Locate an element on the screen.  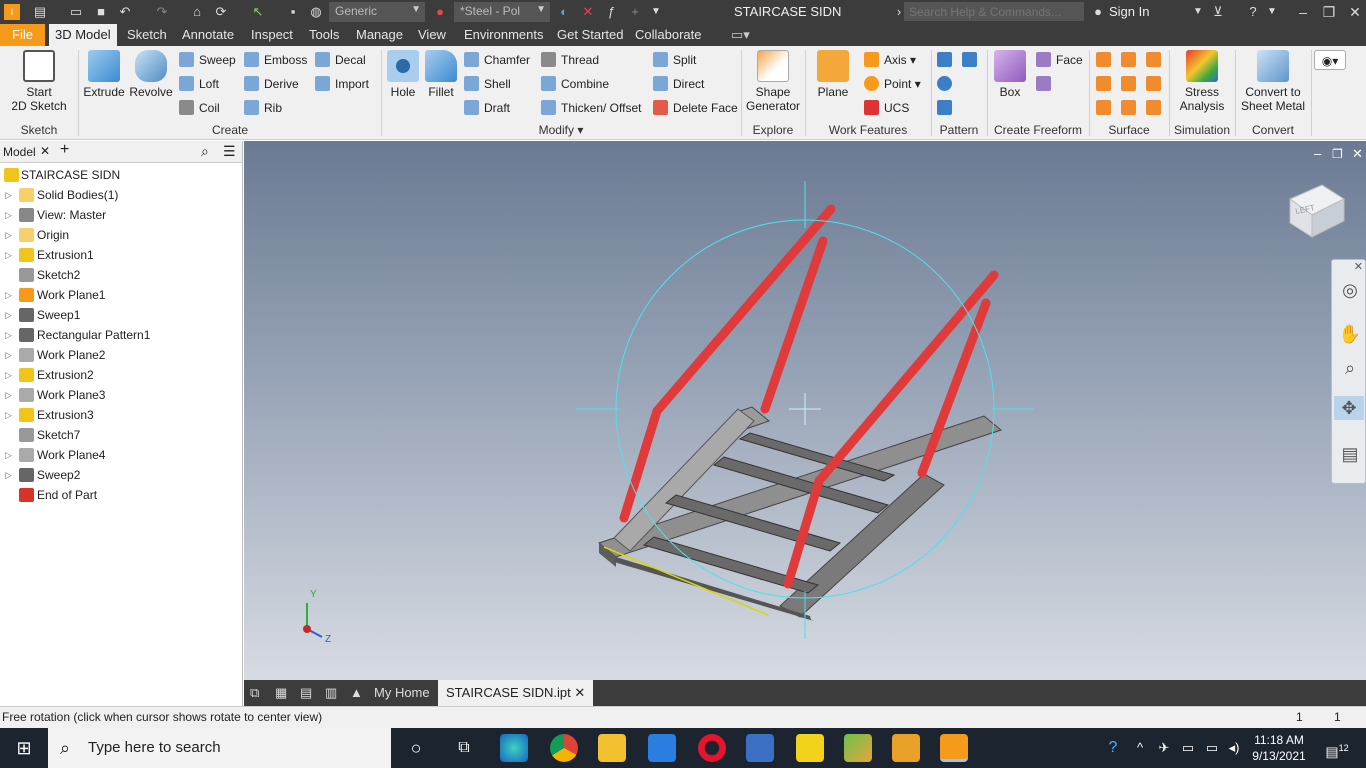
combine-button: Combine is located at coordinates (575, 84).